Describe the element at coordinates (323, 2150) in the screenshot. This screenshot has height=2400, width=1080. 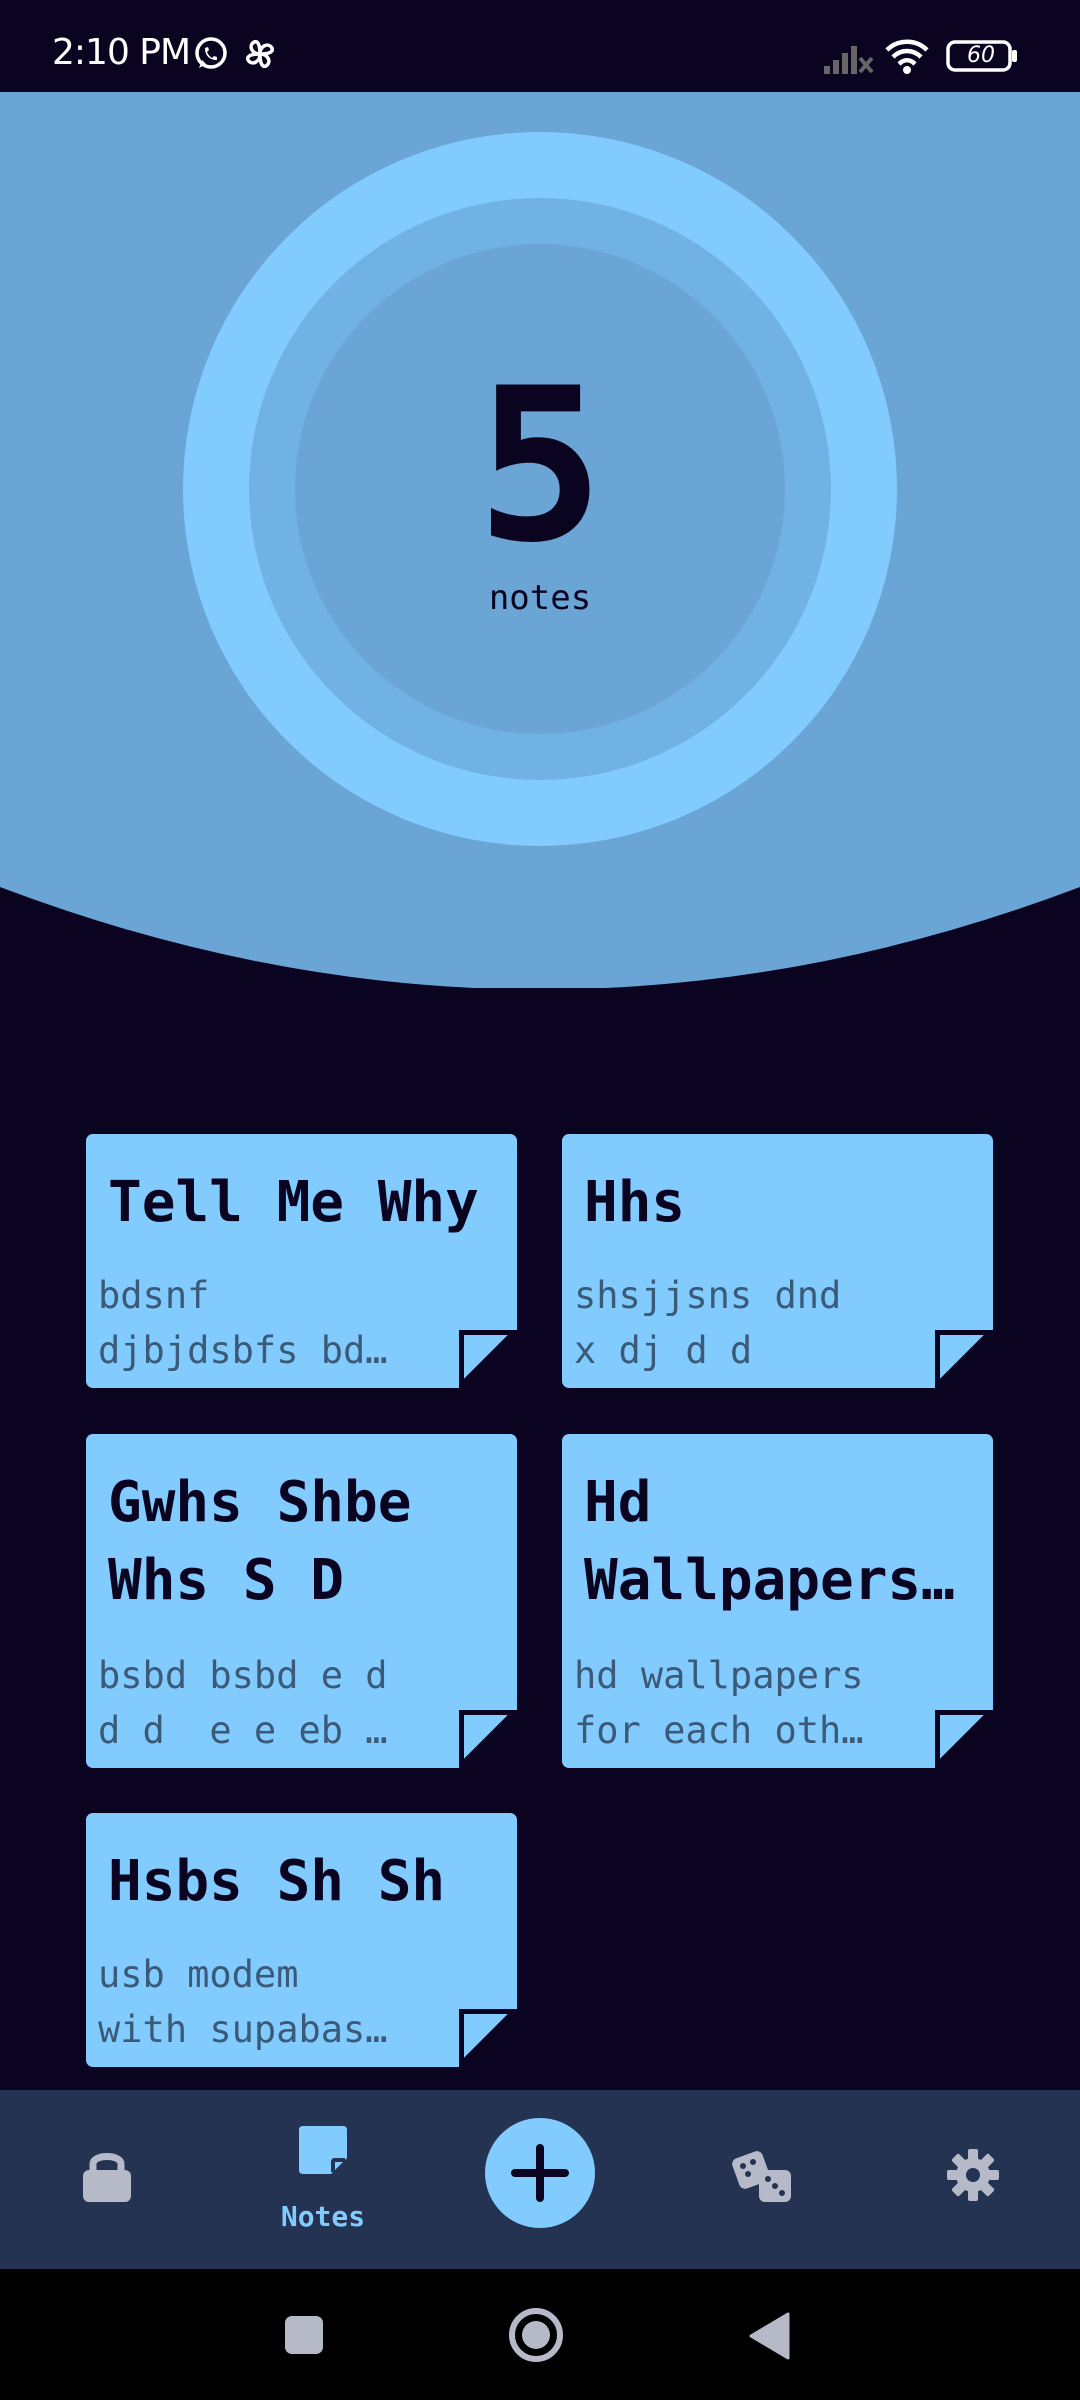
I see `note-icon` at that location.